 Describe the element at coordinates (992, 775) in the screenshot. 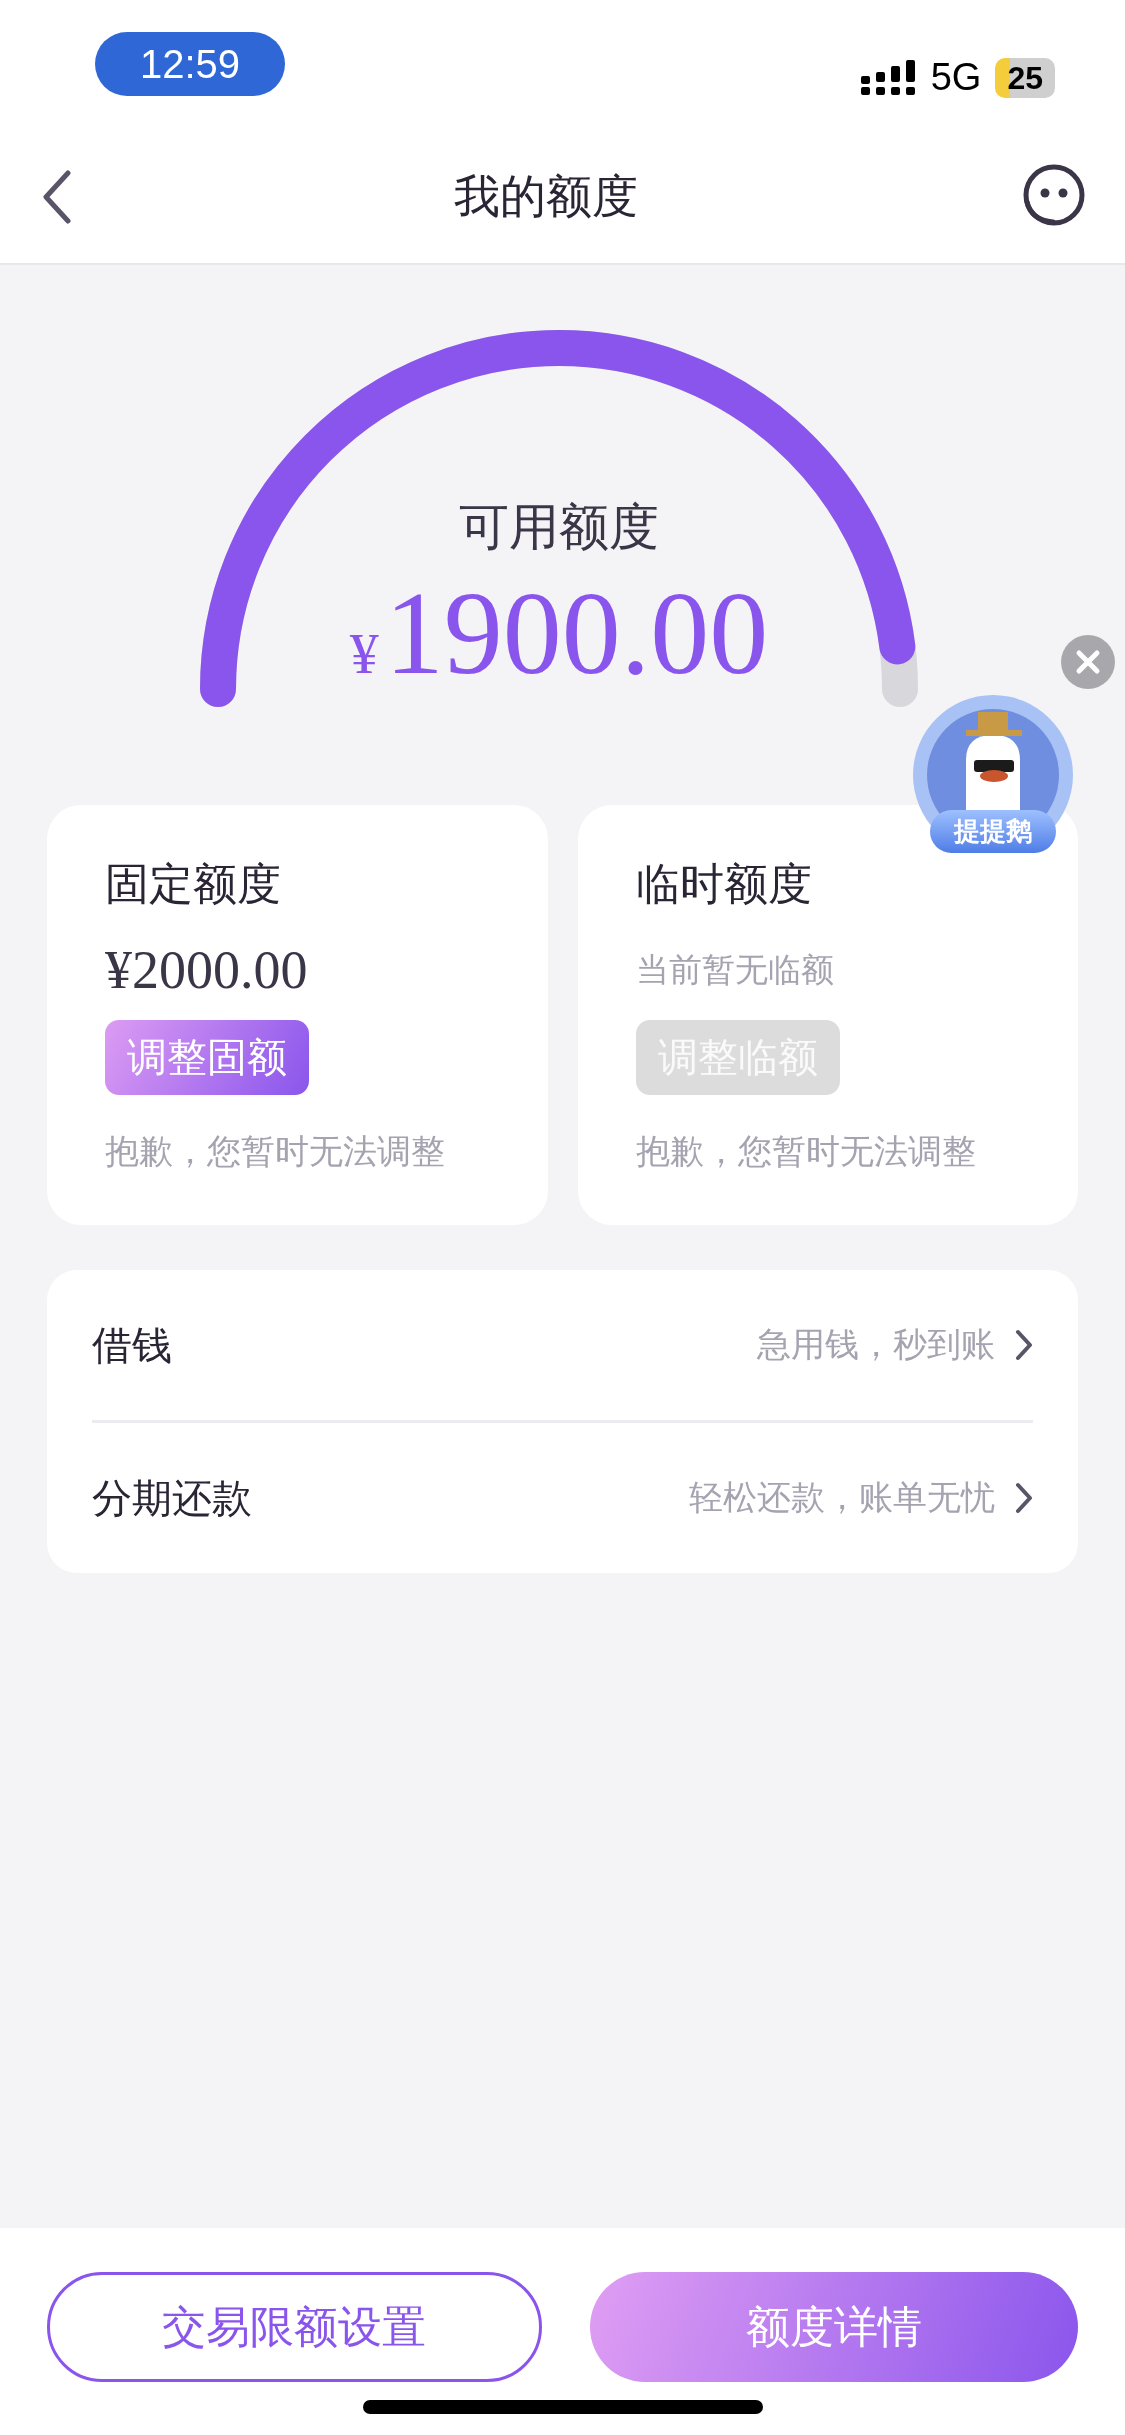

I see `mascot-badge: 提提鹅` at that location.